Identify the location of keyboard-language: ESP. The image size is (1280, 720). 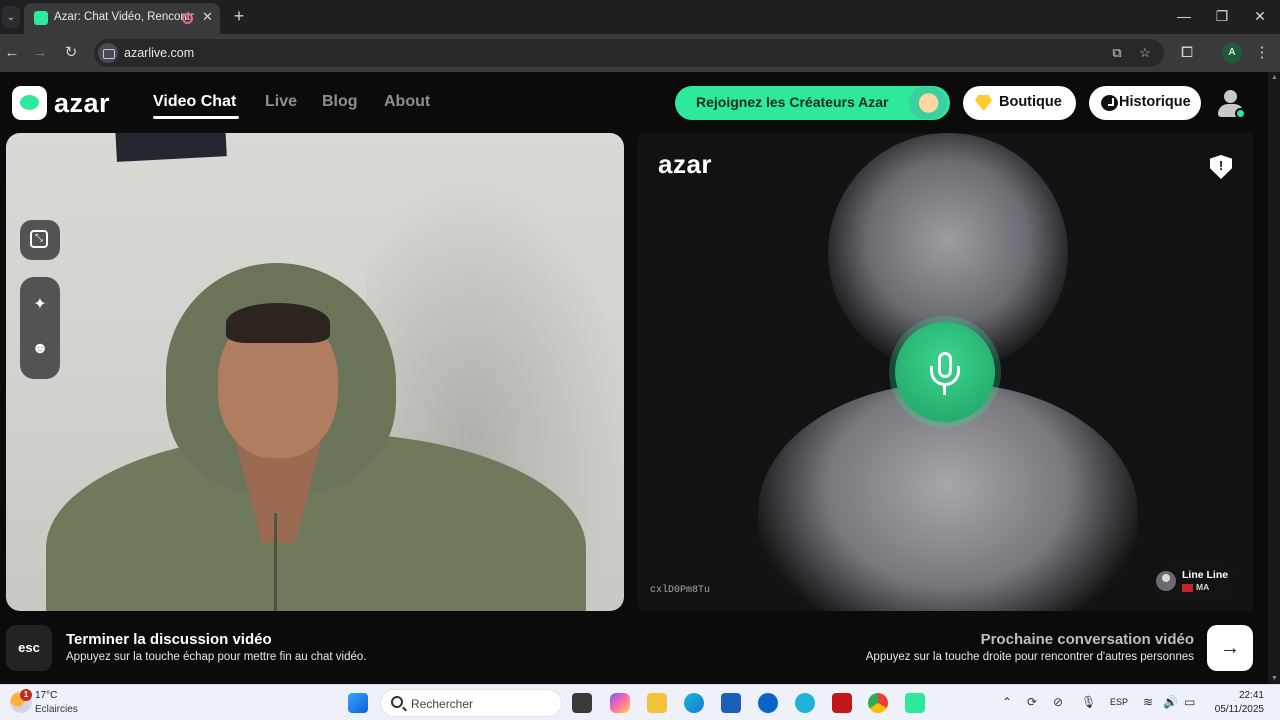
(1119, 702).